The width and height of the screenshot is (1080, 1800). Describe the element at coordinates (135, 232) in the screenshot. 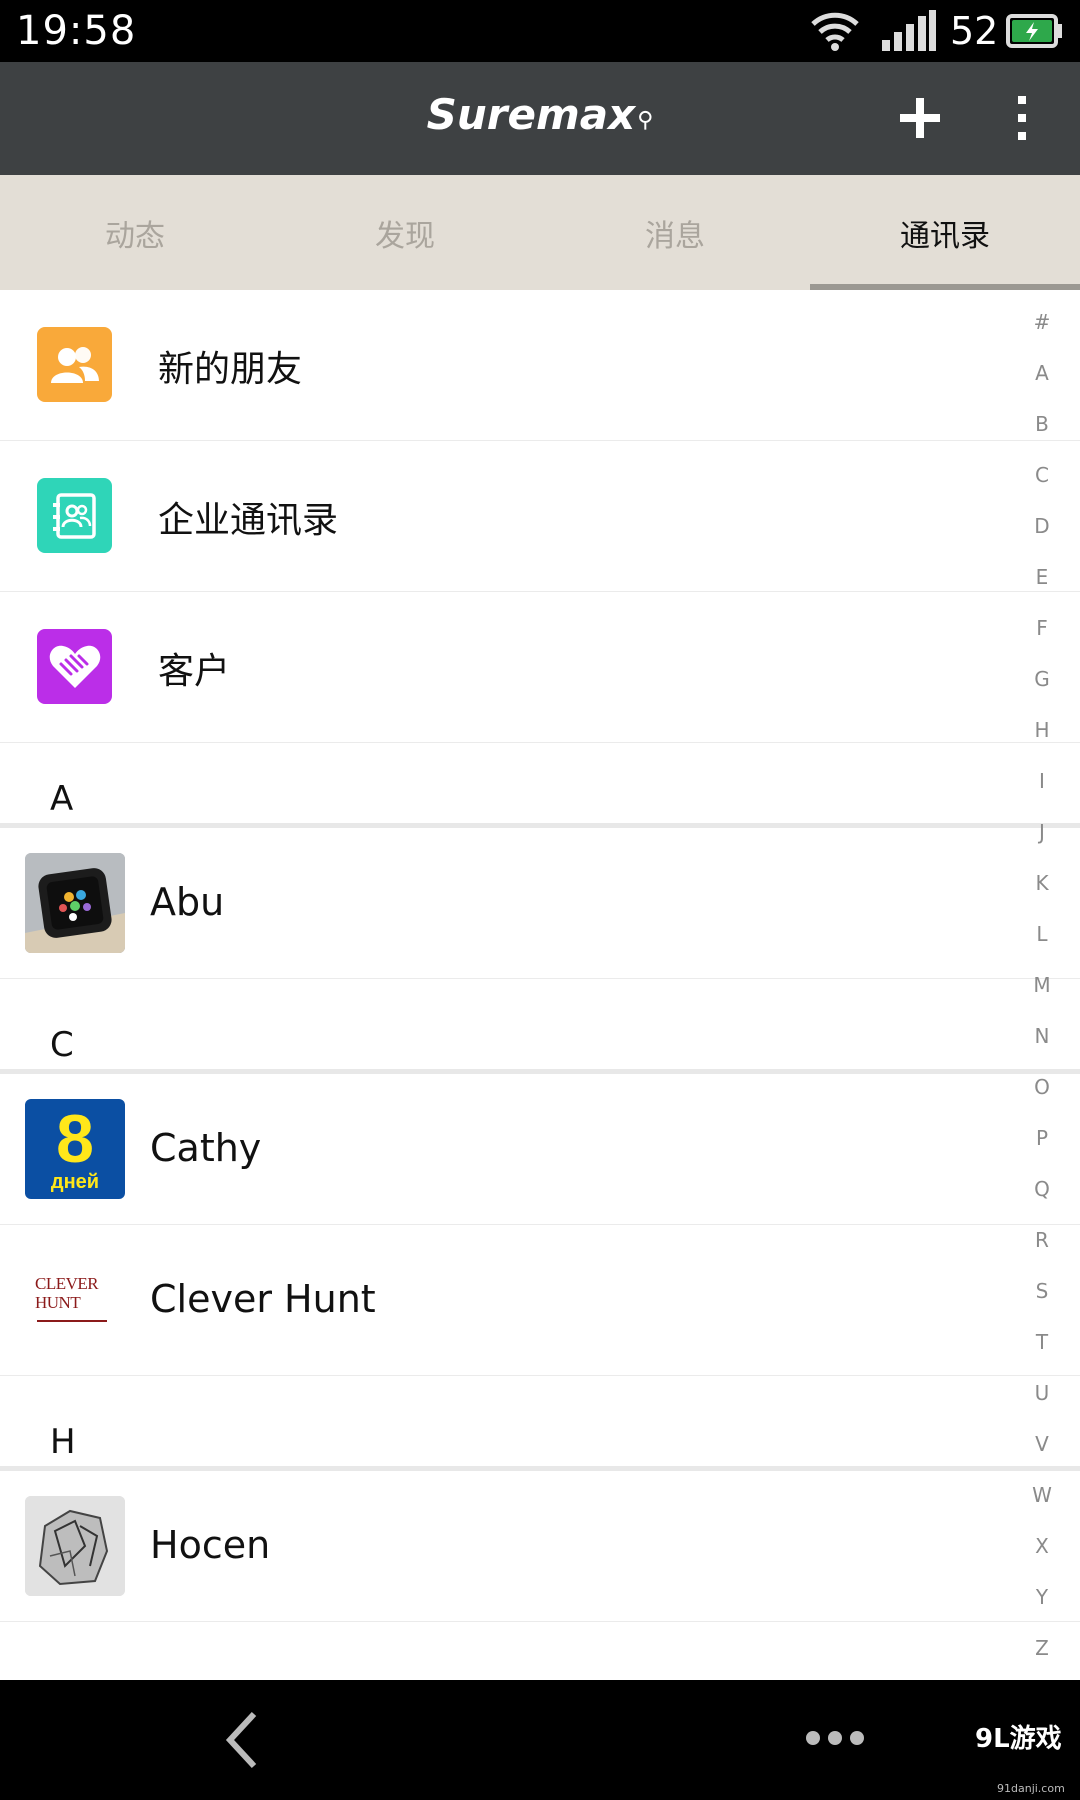

I see `tab-feed: 动态` at that location.